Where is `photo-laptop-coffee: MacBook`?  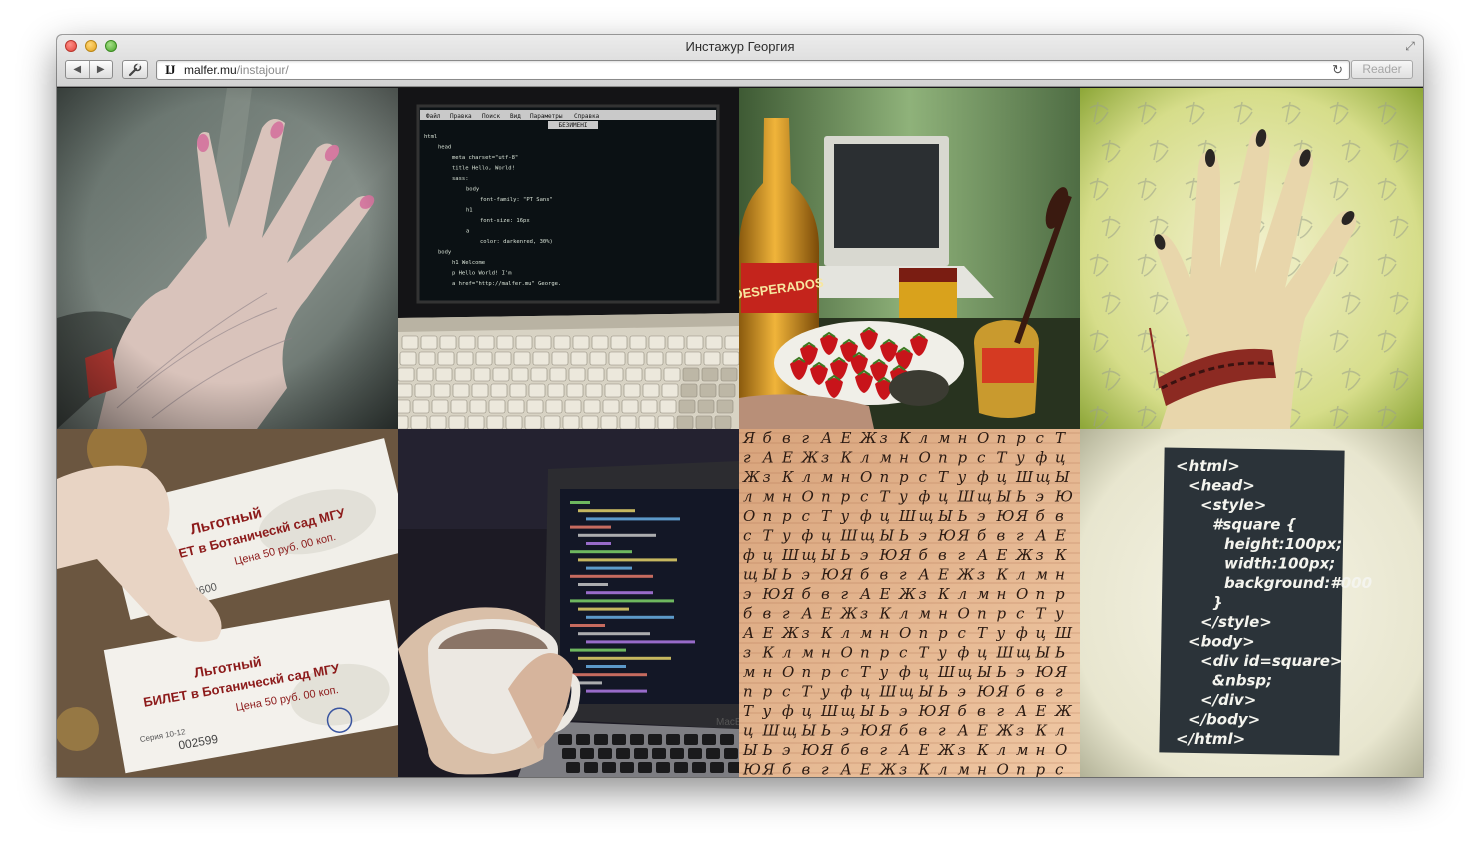
photo-laptop-coffee: MacBook is located at coordinates (568, 603).